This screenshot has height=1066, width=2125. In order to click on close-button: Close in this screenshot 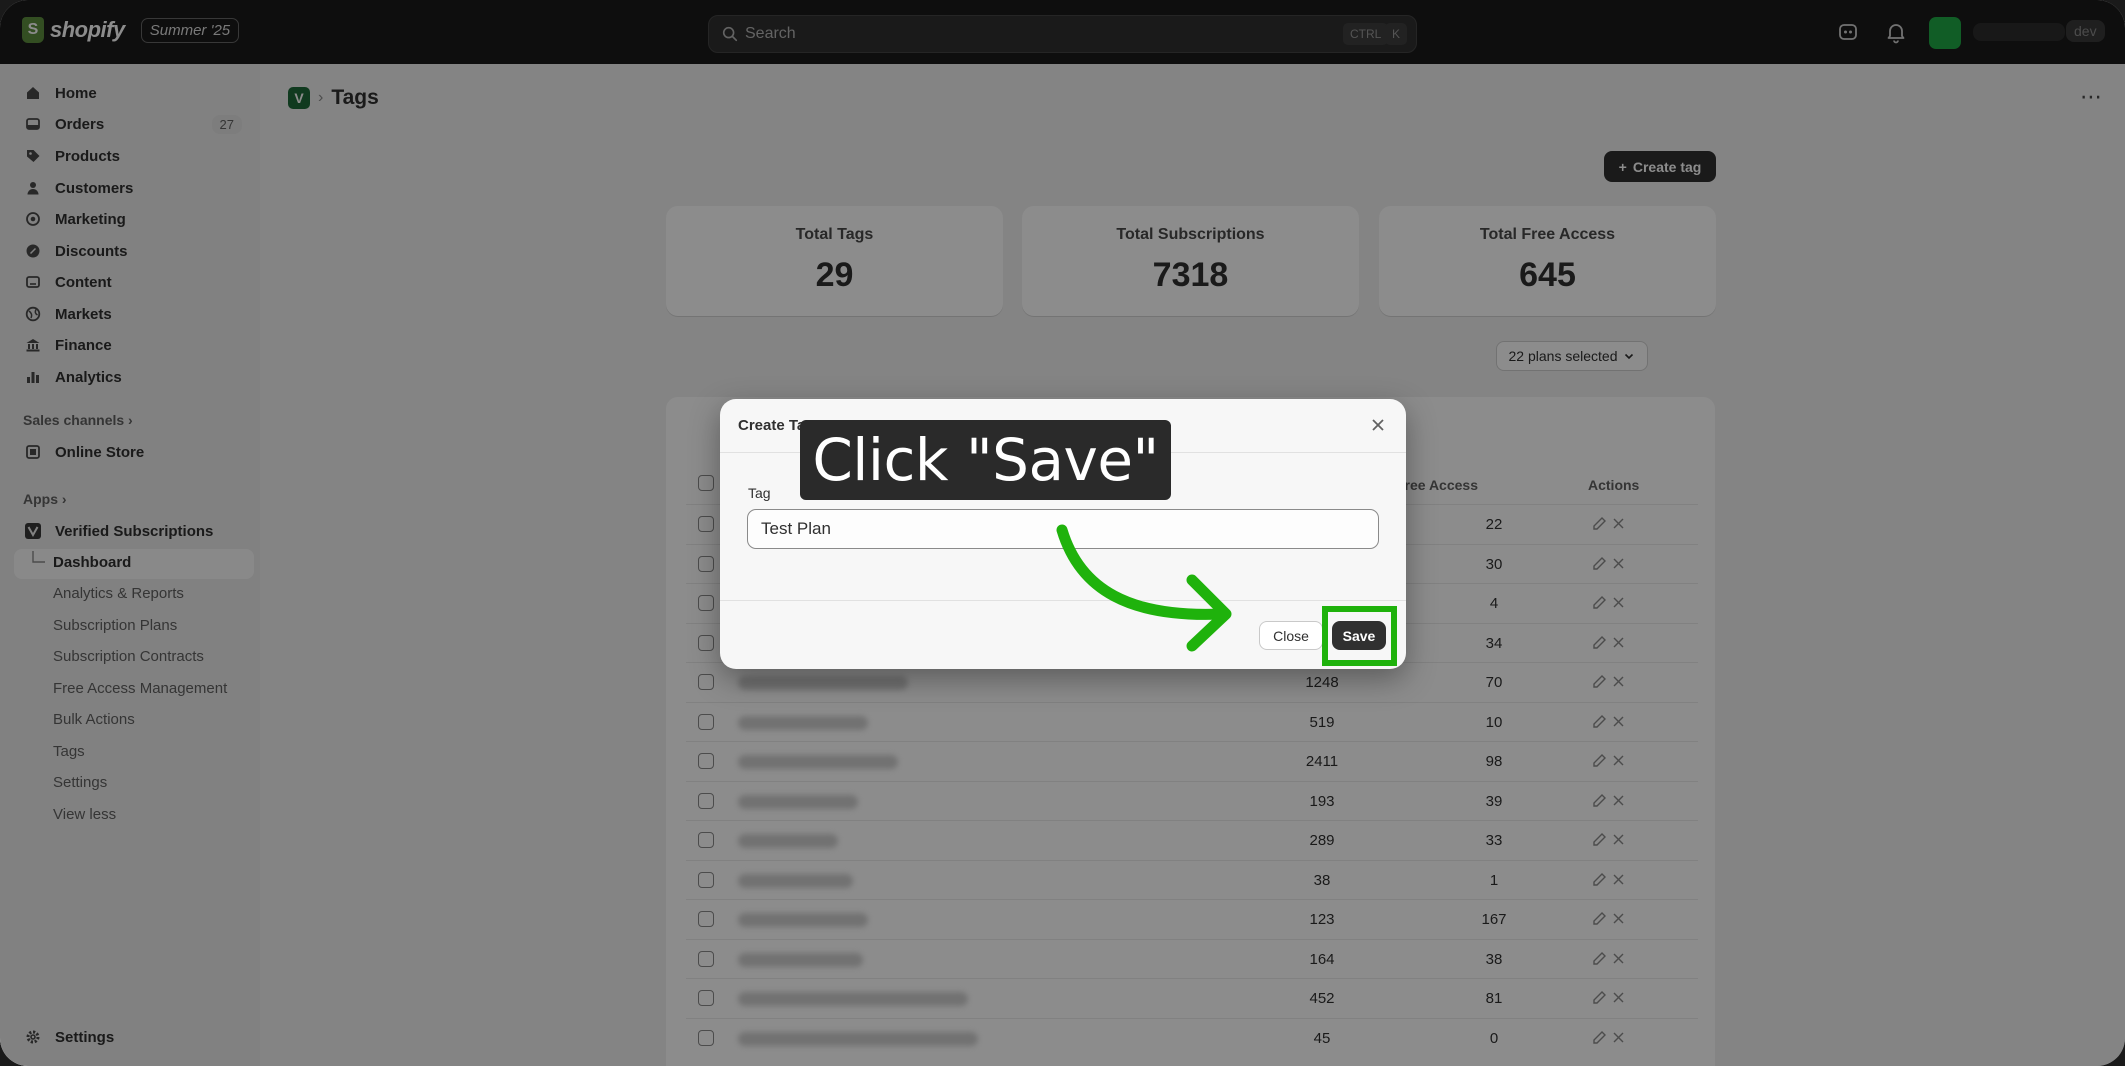, I will do `click(1291, 635)`.